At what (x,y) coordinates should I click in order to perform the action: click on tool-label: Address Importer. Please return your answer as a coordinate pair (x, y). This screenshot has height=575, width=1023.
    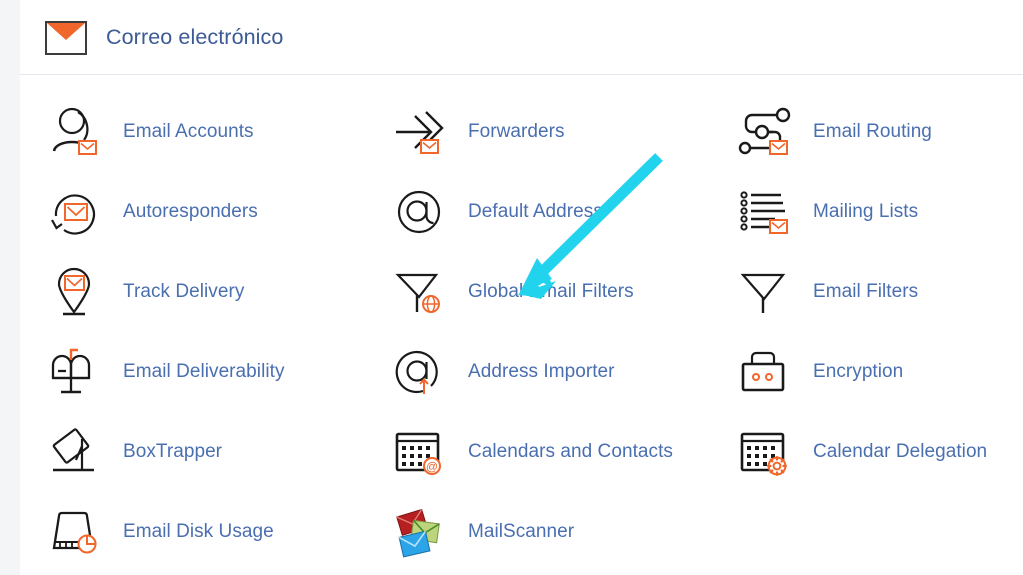
    Looking at the image, I should click on (541, 371).